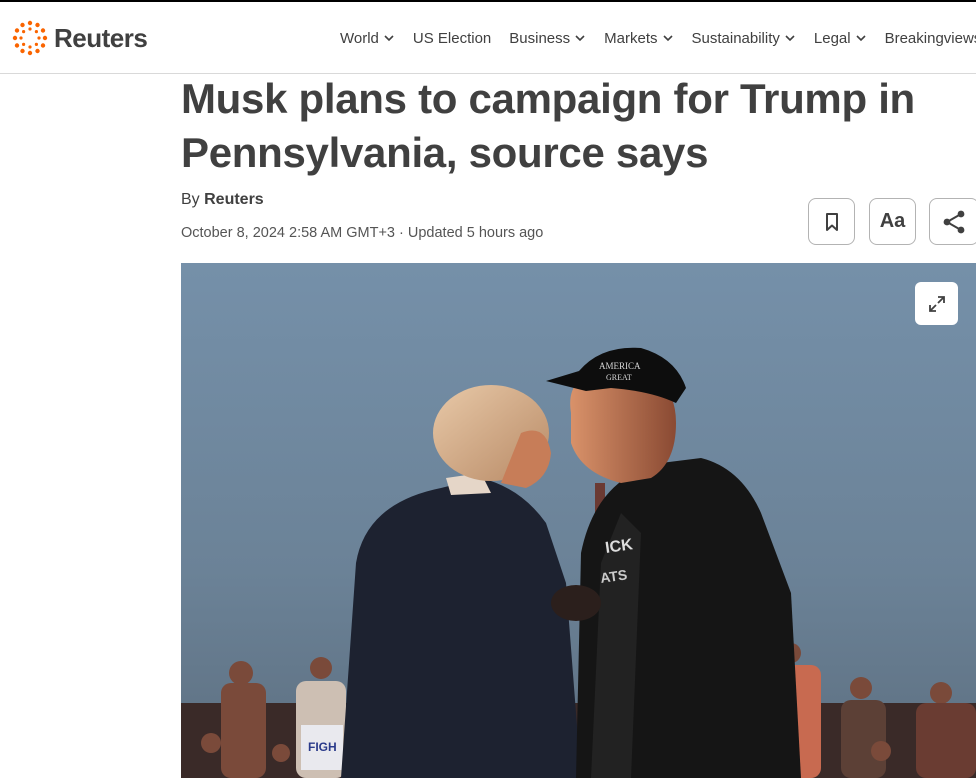 This screenshot has height=778, width=976. I want to click on cap-text: AMERICA, so click(620, 366).